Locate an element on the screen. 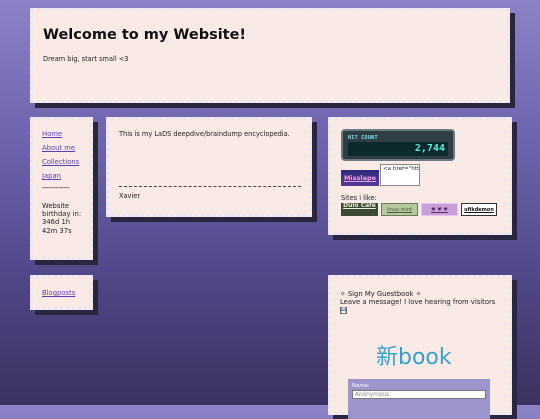 The width and height of the screenshot is (540, 419). blogposts-link: Blogposts is located at coordinates (58, 293).